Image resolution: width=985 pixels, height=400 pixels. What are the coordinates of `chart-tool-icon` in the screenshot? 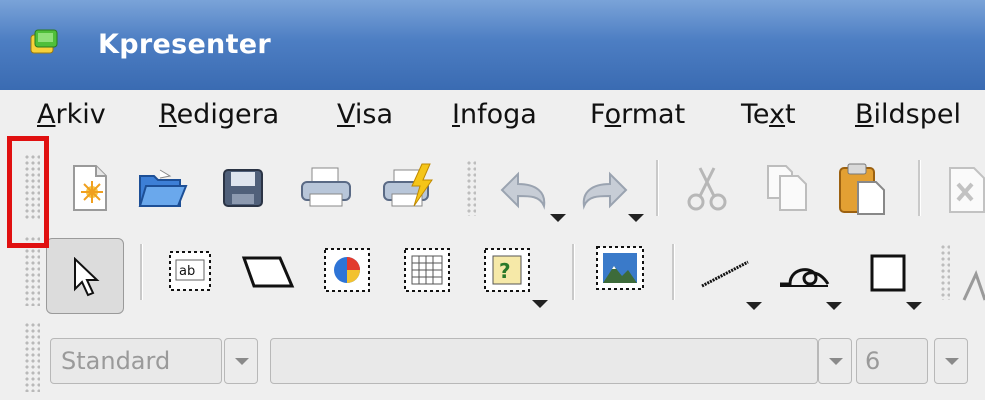 It's located at (347, 270).